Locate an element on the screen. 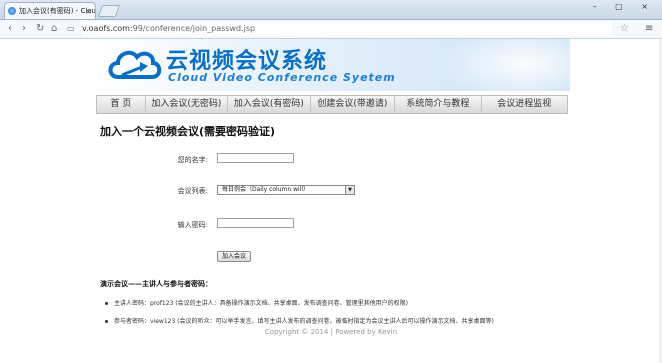 This screenshot has height=363, width=662. demo-section-title: 演示会议——主讲人与参与者密码： is located at coordinates (156, 284).